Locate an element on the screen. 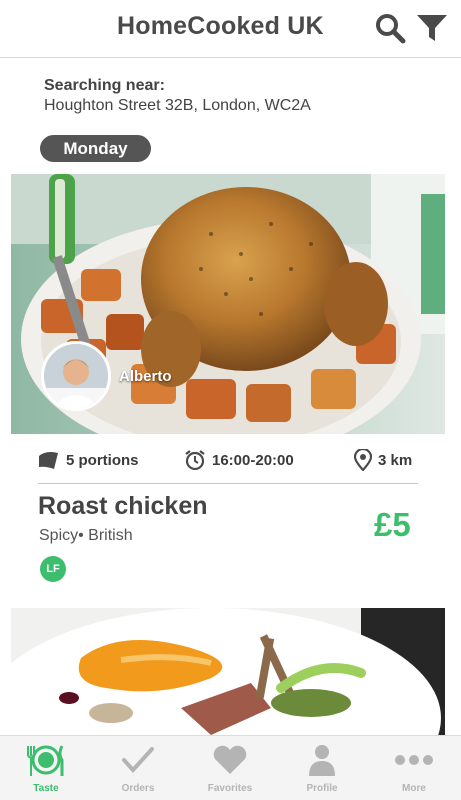 The image size is (461, 800). search-icon is located at coordinates (390, 28).